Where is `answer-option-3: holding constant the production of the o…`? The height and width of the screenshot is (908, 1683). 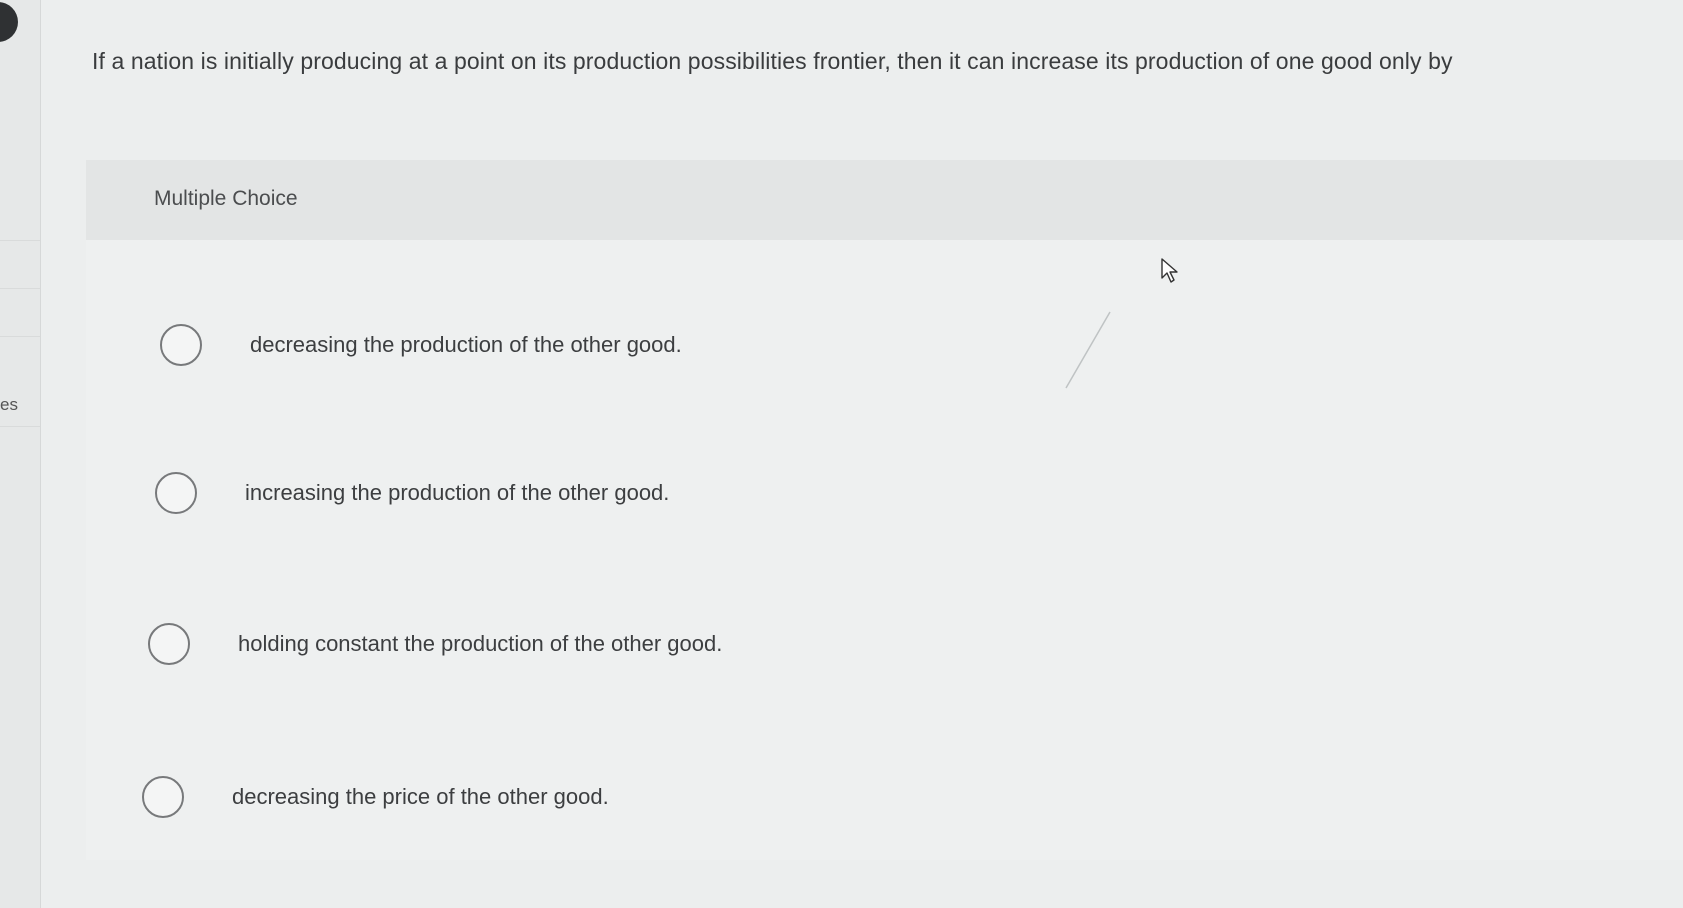 answer-option-3: holding constant the production of the o… is located at coordinates (435, 644).